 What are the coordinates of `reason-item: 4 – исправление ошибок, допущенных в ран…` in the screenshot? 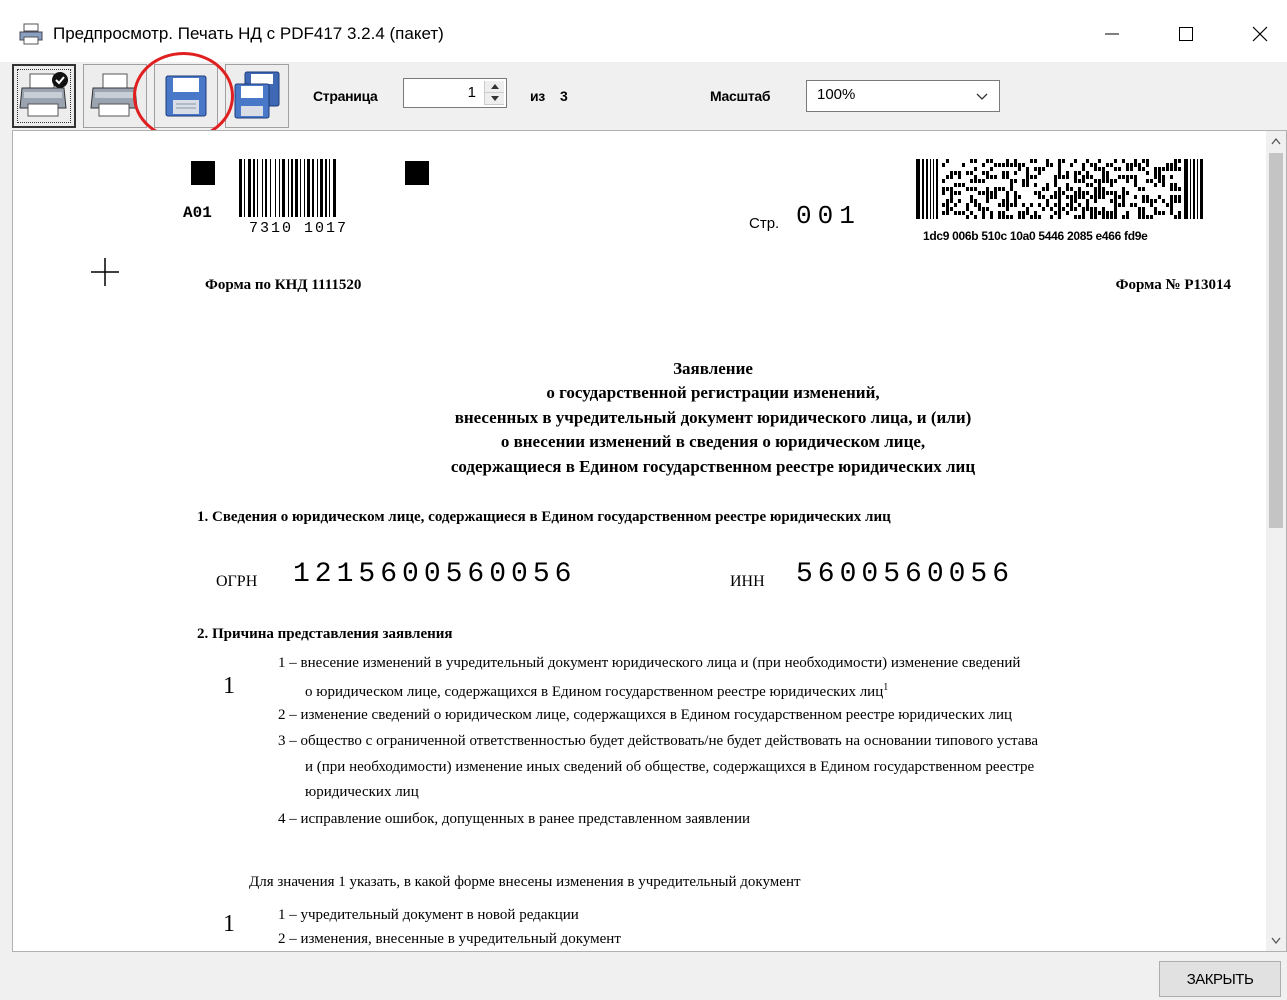 It's located at (514, 819).